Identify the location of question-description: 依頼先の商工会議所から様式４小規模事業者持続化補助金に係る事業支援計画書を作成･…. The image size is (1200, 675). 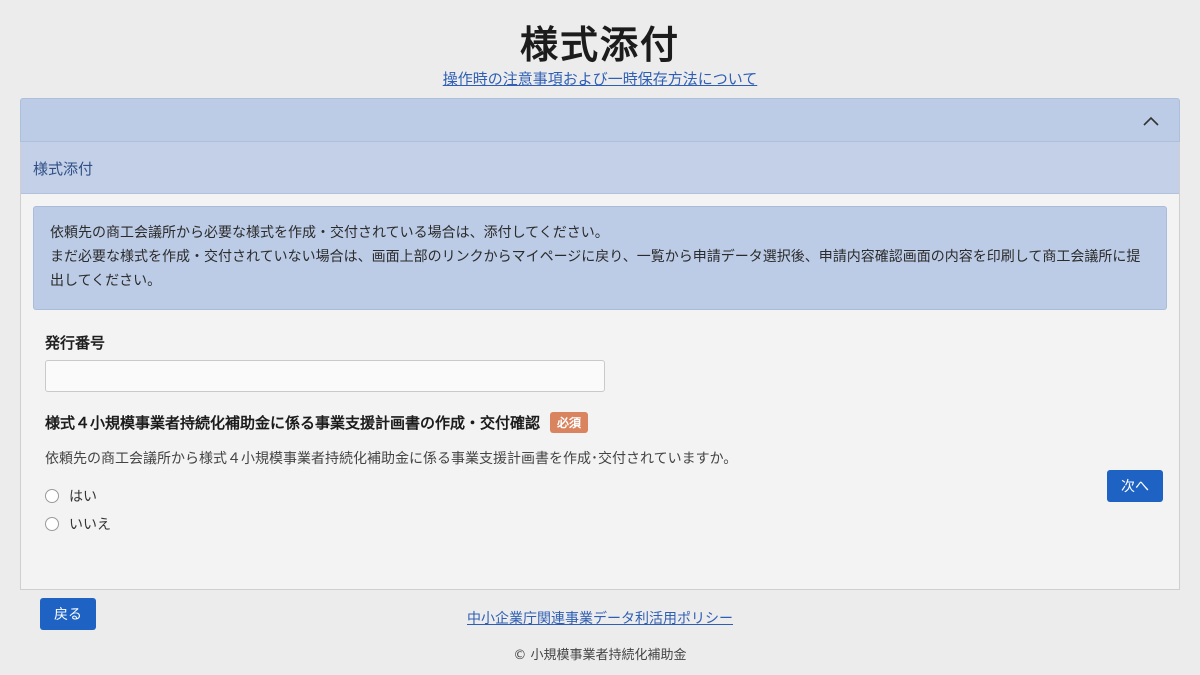
(391, 459).